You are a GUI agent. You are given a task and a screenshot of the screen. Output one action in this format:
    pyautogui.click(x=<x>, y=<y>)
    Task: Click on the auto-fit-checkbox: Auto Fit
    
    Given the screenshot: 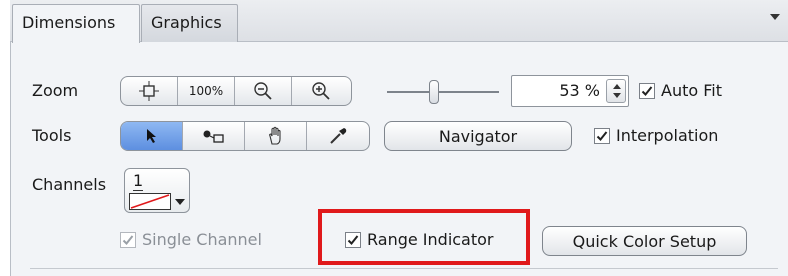 What is the action you would take?
    pyautogui.click(x=680, y=91)
    